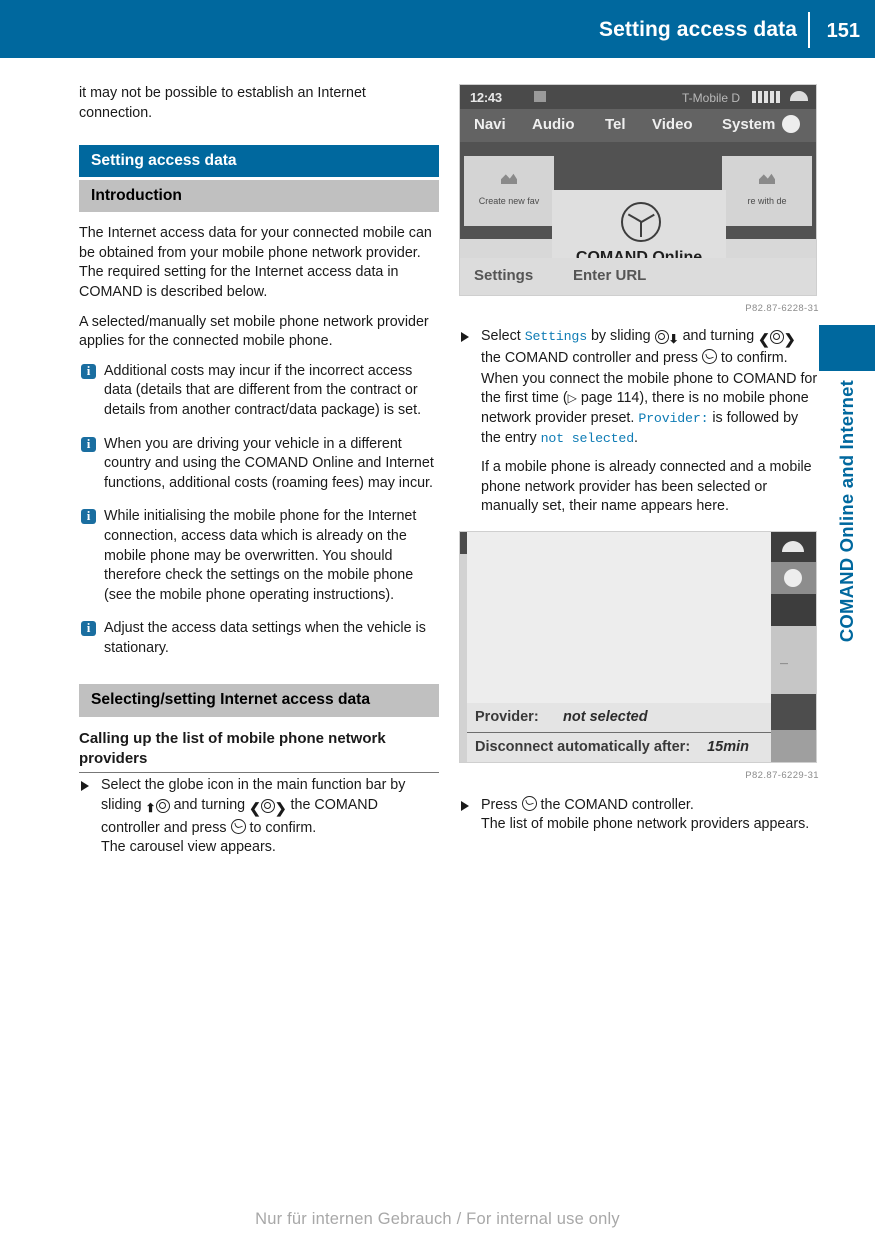 The image size is (875, 1241). I want to click on chapter-side-label: COMAND Online and Internet, so click(847, 620).